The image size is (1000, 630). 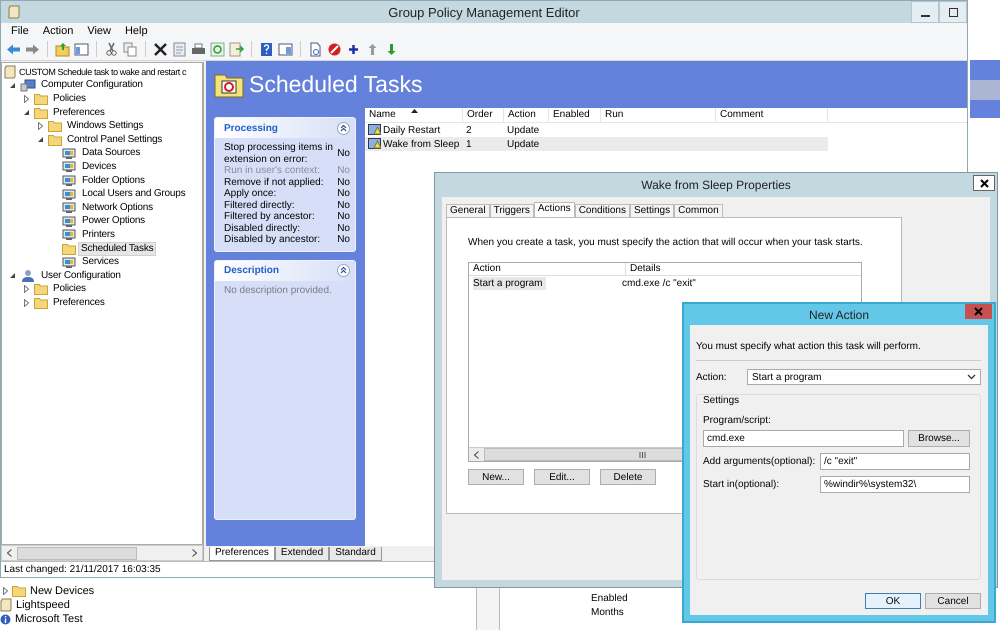 What do you see at coordinates (99, 30) in the screenshot?
I see `menu-item: View` at bounding box center [99, 30].